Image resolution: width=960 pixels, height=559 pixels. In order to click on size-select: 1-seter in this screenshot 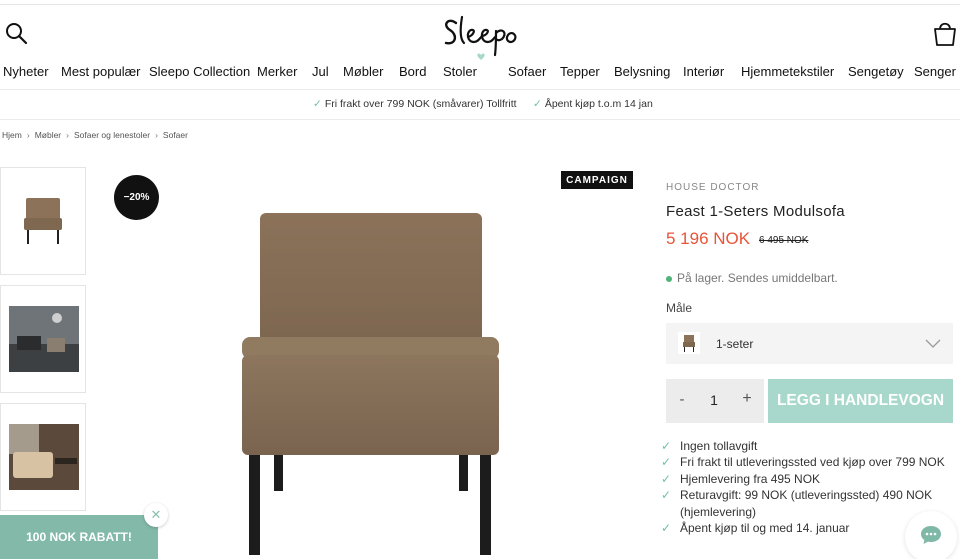, I will do `click(809, 343)`.